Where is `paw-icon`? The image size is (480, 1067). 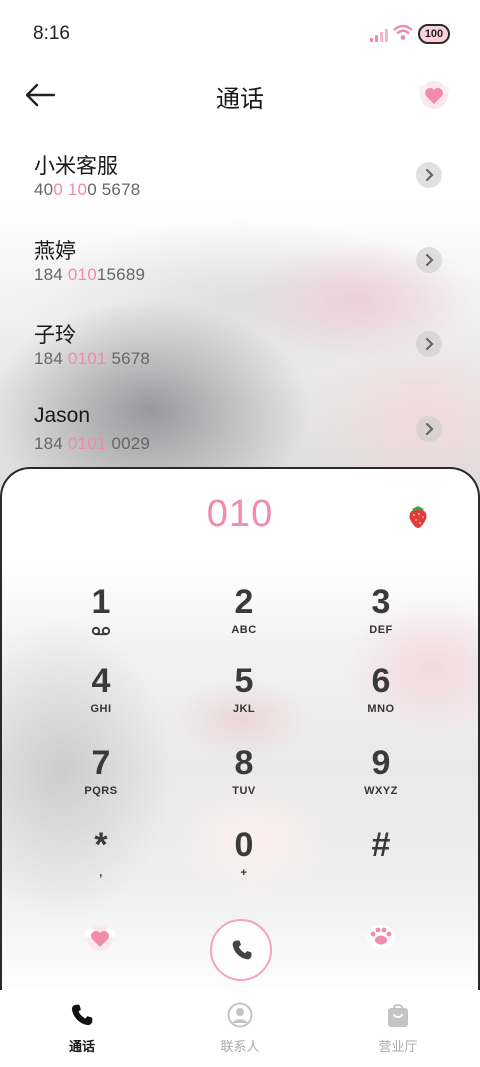
paw-icon is located at coordinates (381, 936).